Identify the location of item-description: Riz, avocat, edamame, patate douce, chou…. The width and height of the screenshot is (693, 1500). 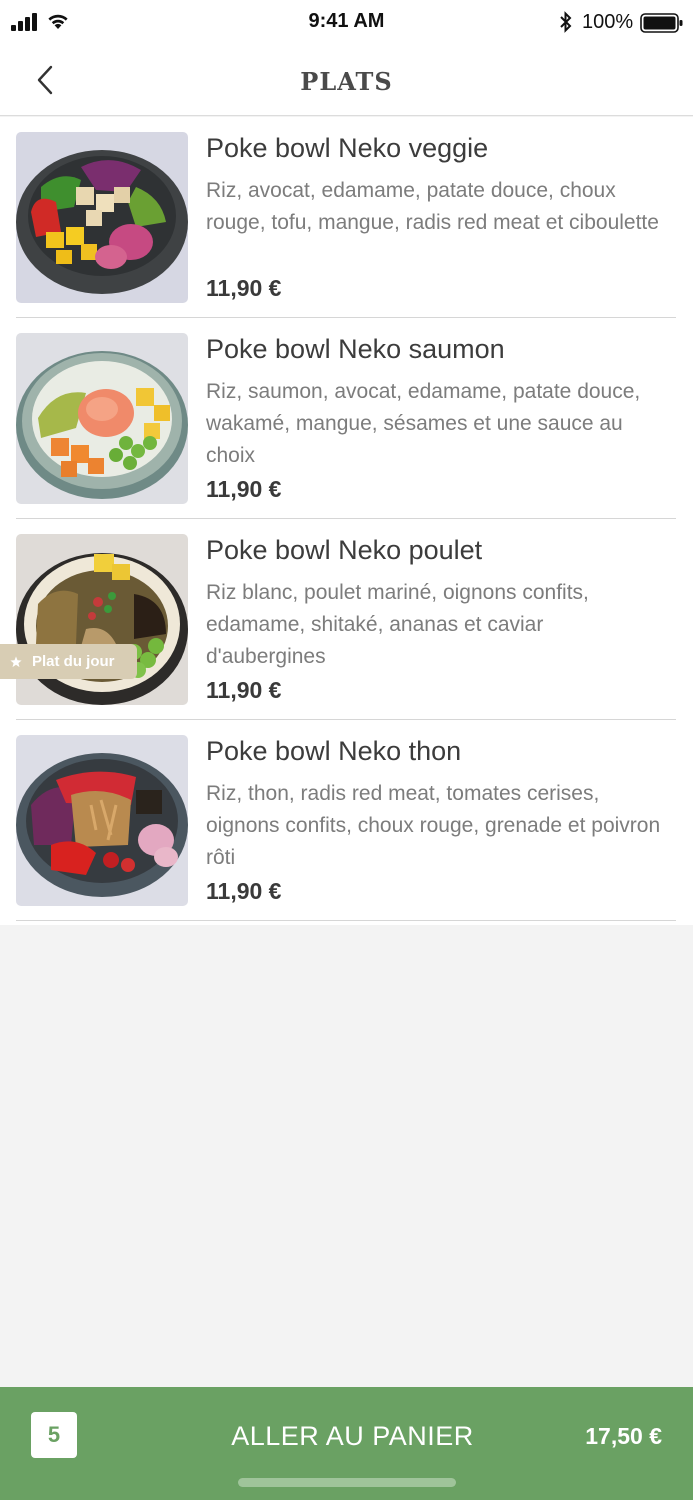
(432, 206).